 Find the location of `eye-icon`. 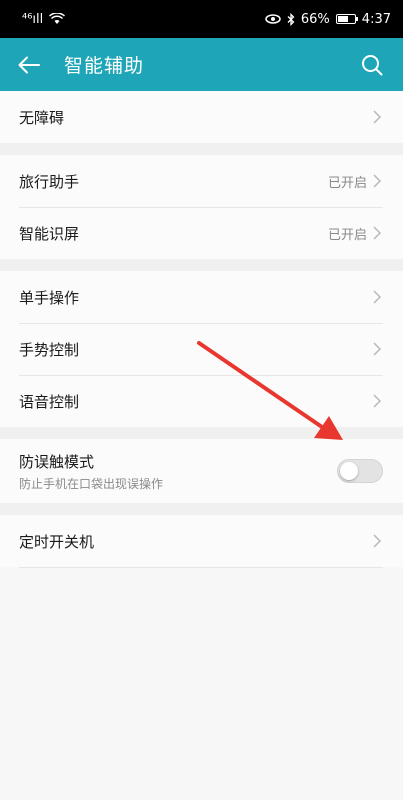

eye-icon is located at coordinates (273, 19).